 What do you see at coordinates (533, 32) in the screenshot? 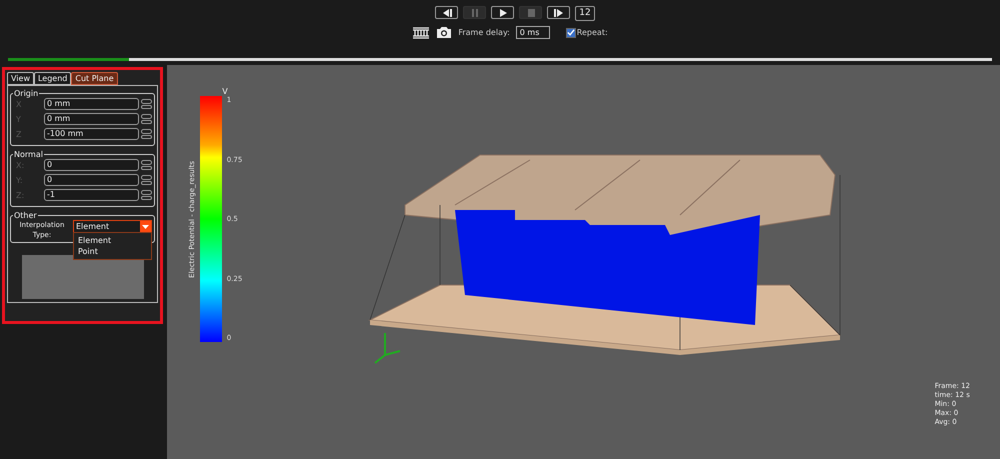
I see `frame-delay-field: 0 ms` at bounding box center [533, 32].